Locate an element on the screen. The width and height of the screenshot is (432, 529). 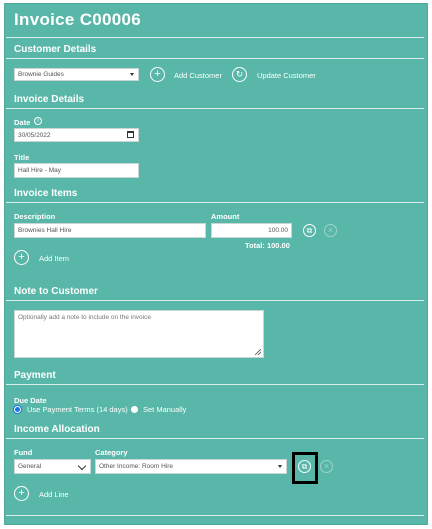
category-select: Other Income: Room Hire is located at coordinates (191, 466).